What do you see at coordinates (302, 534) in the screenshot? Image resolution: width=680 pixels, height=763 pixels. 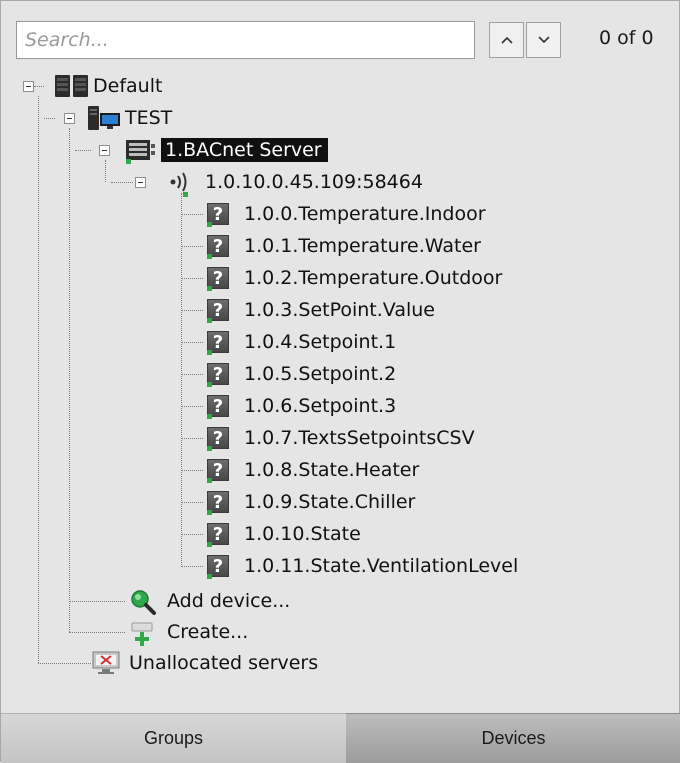 I see `tree-object-label: 1.0.10.State` at bounding box center [302, 534].